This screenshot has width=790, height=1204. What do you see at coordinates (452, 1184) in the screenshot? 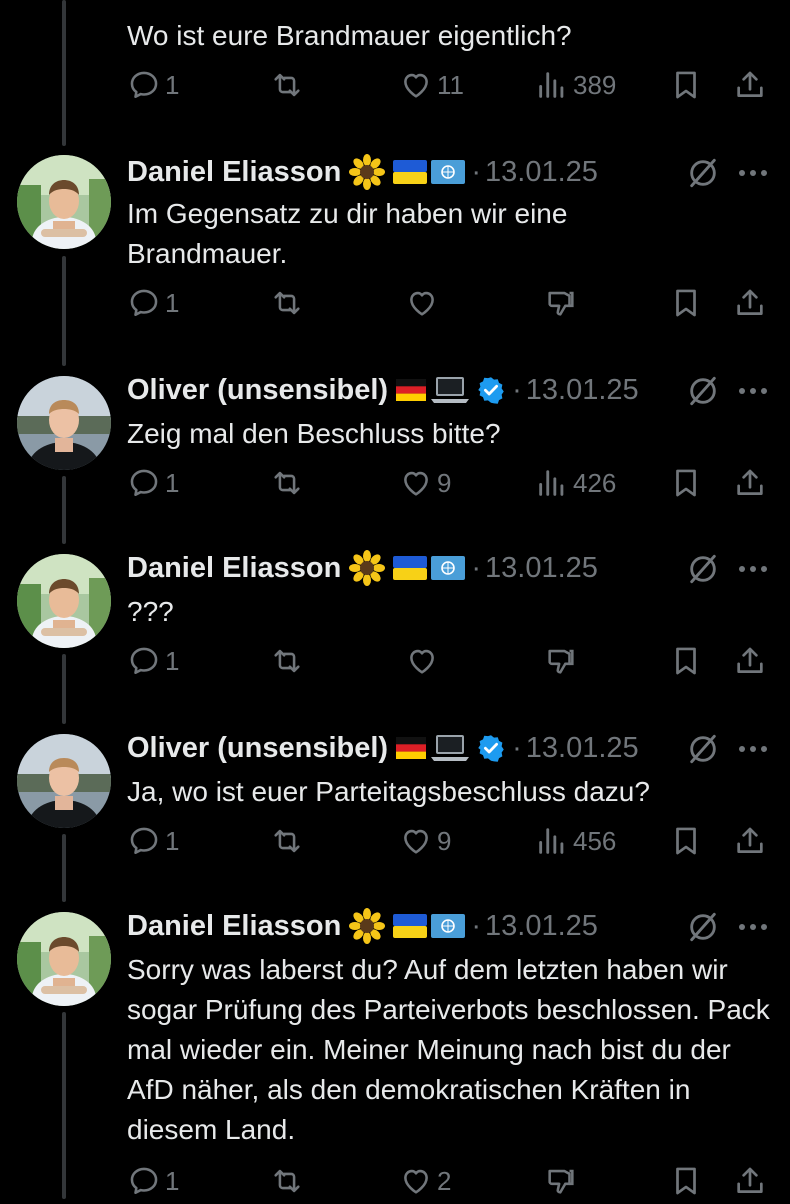
I see `tweet-actions: 1 2` at bounding box center [452, 1184].